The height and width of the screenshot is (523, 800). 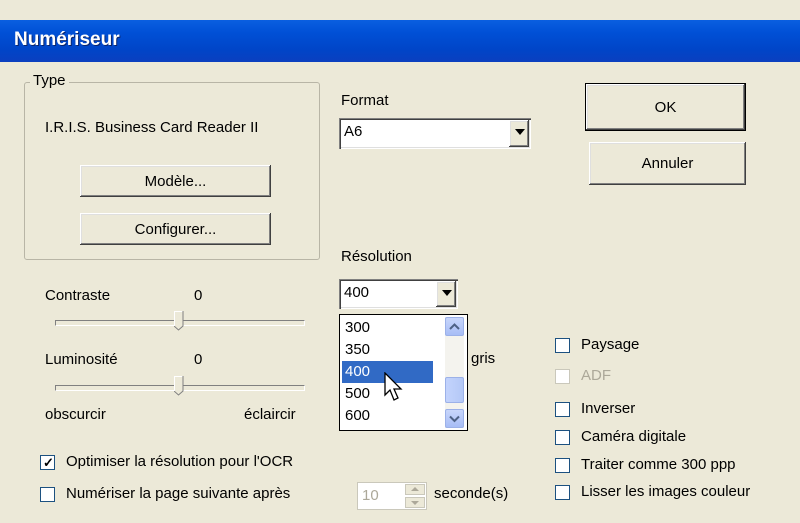 What do you see at coordinates (365, 100) in the screenshot?
I see `format-label: Format` at bounding box center [365, 100].